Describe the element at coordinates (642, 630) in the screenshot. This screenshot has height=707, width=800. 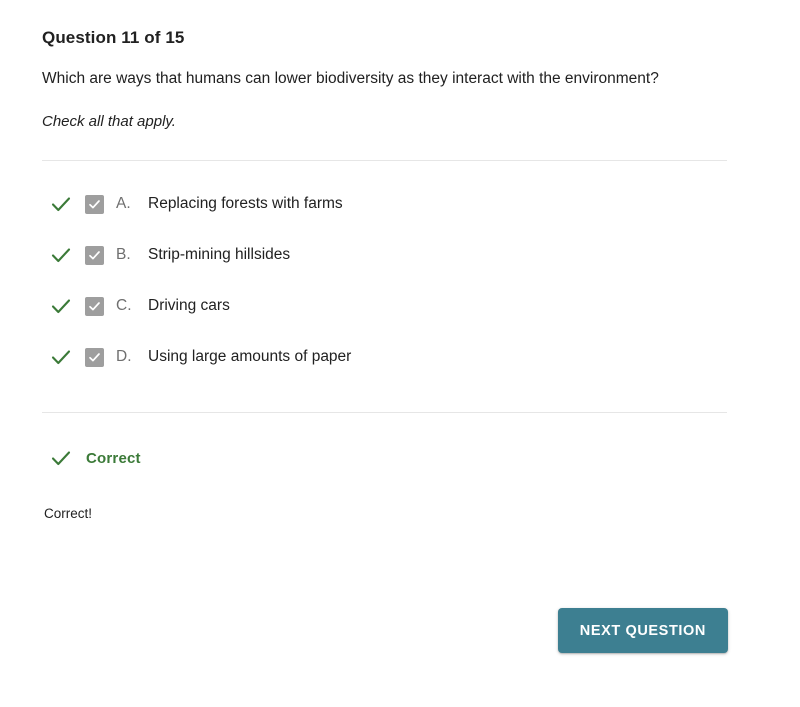
I see `next-question-button: NEXT QUESTION` at that location.